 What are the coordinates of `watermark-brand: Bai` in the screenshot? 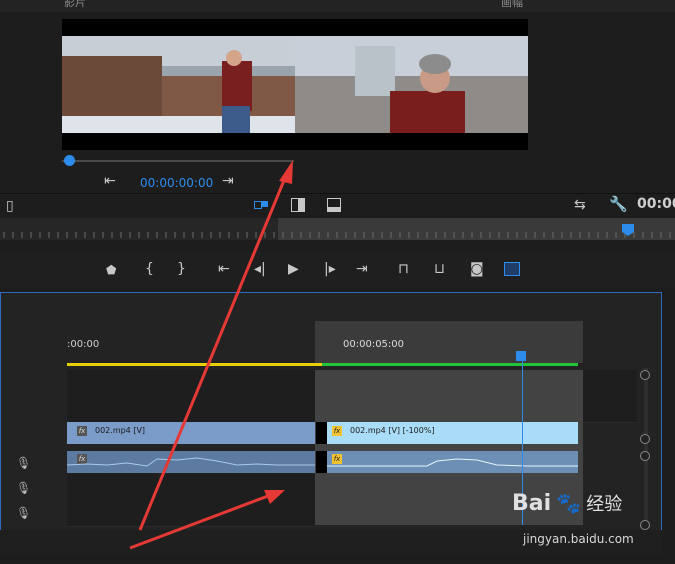 It's located at (532, 503).